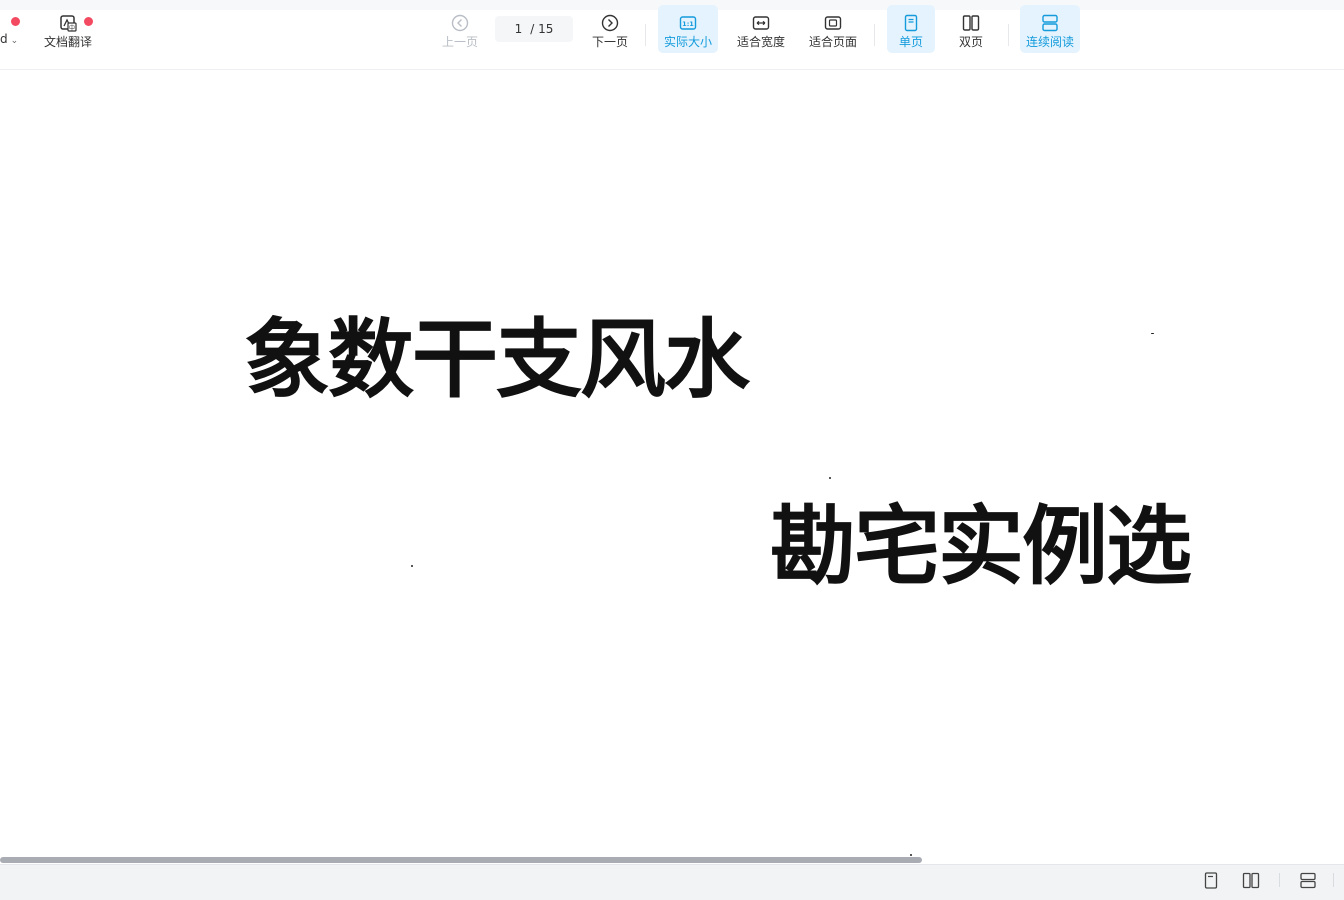 The width and height of the screenshot is (1344, 900). I want to click on continuous-read-button: 连续阅读, so click(1050, 29).